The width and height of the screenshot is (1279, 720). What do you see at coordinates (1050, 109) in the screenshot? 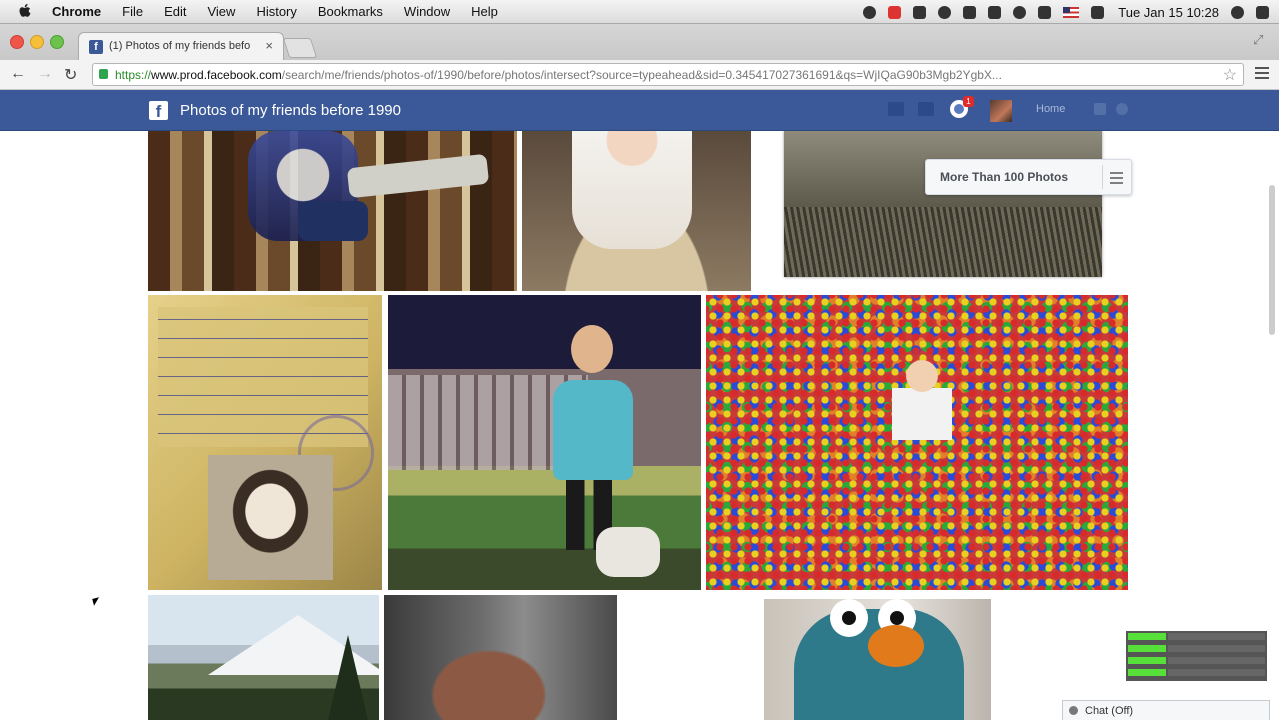
I see `home-link: Home` at bounding box center [1050, 109].